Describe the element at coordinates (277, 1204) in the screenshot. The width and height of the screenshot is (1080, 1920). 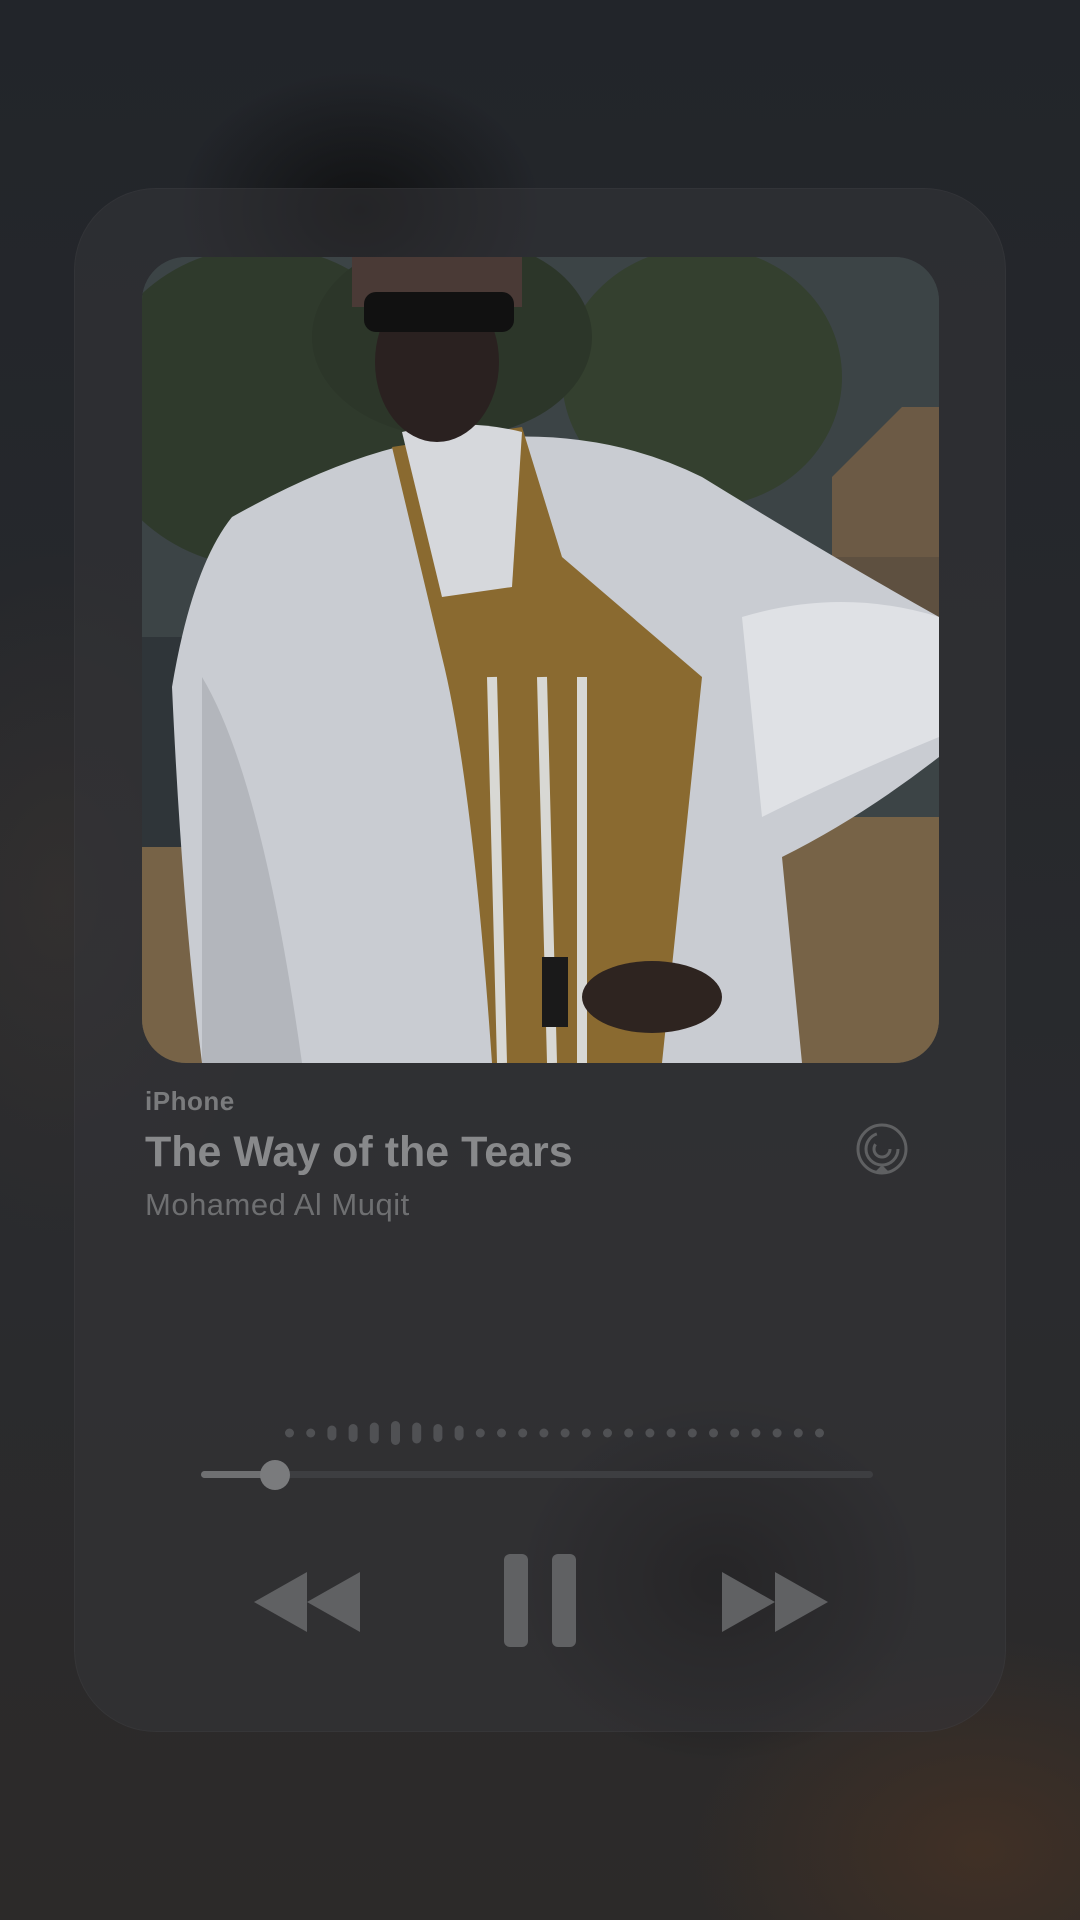
I see `track-artist: Mohamed Al Muqit` at that location.